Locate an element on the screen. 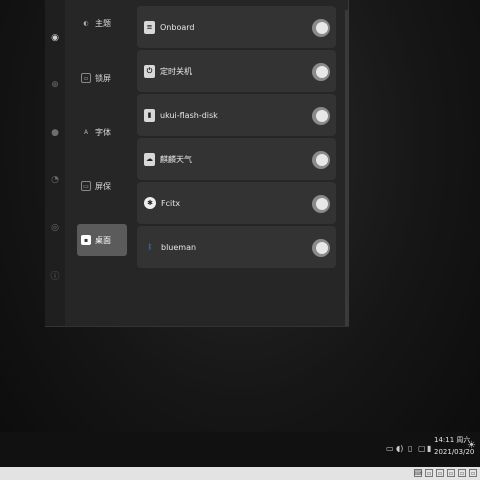 This screenshot has width=480, height=480. nav-item-label: 锁屏 is located at coordinates (103, 78).